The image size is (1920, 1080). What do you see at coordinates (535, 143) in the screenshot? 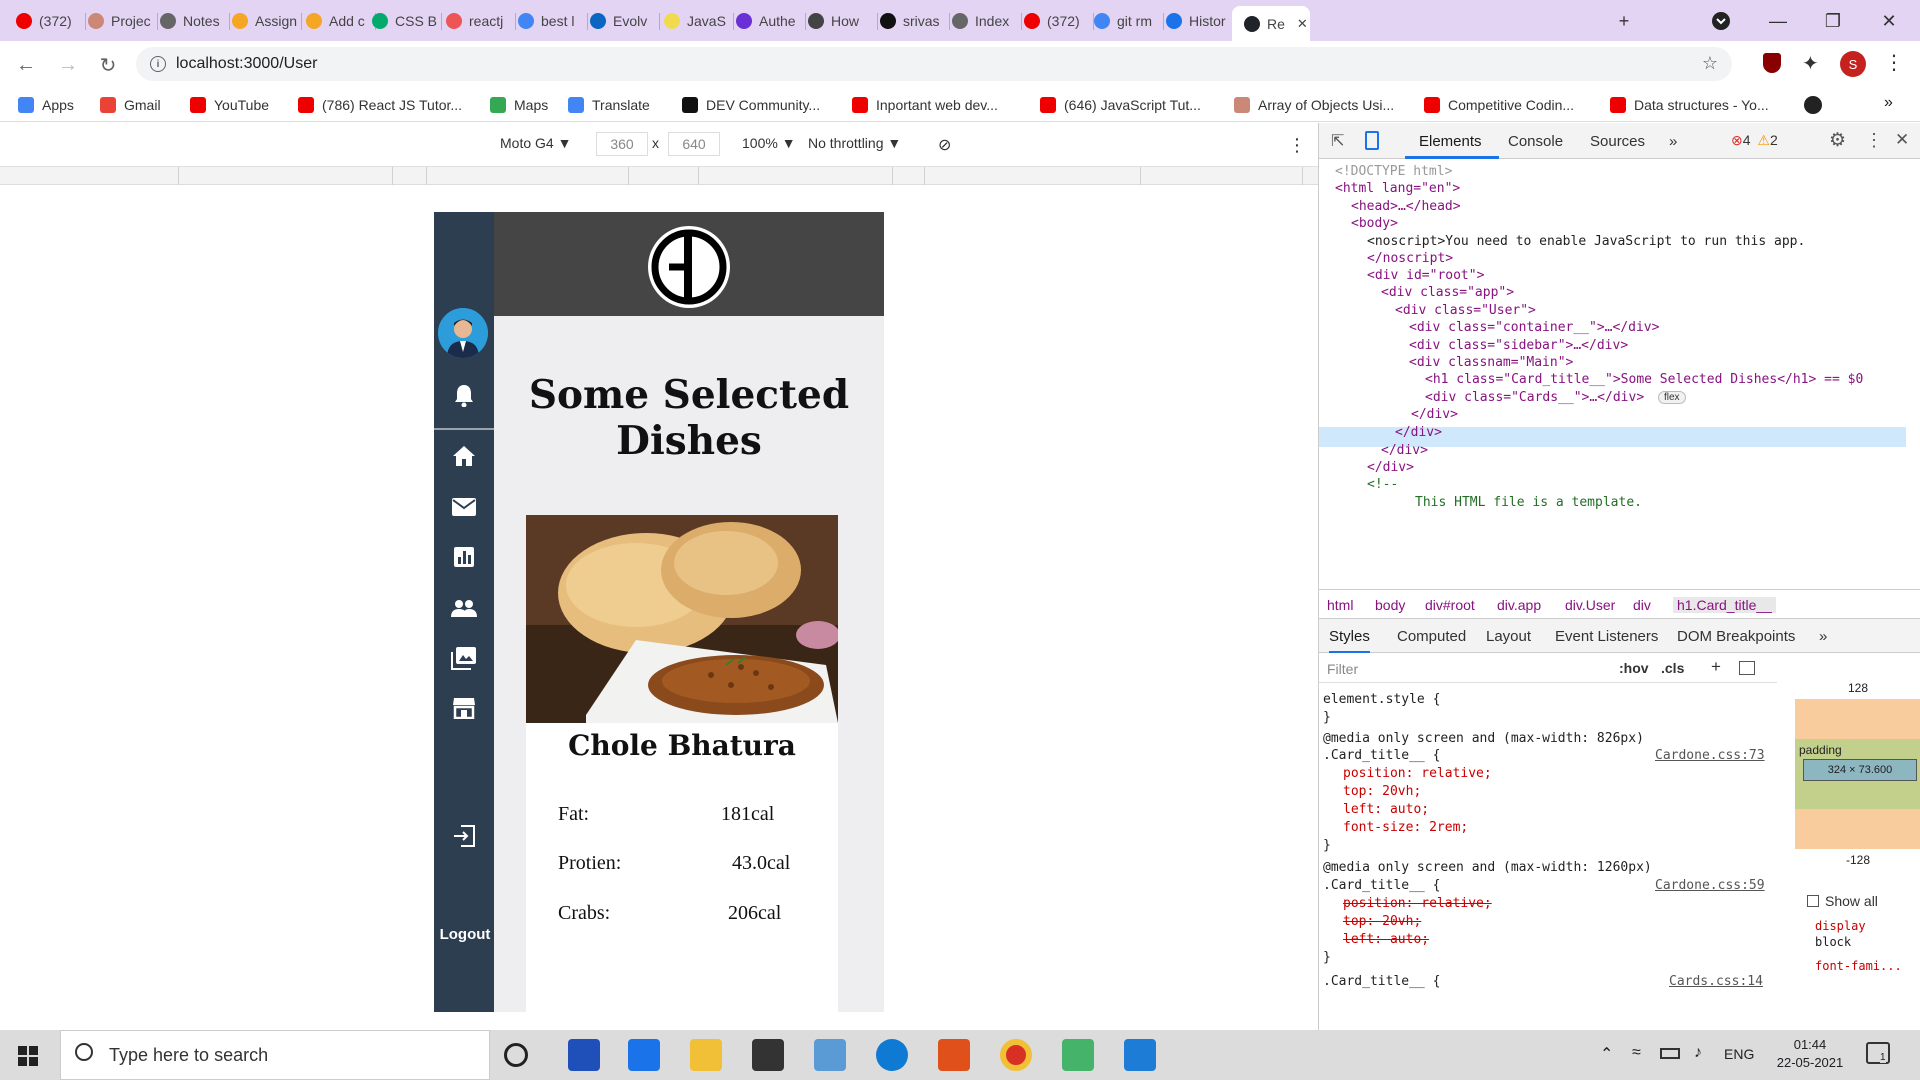
I see `device-select: Moto G4 ▼` at bounding box center [535, 143].